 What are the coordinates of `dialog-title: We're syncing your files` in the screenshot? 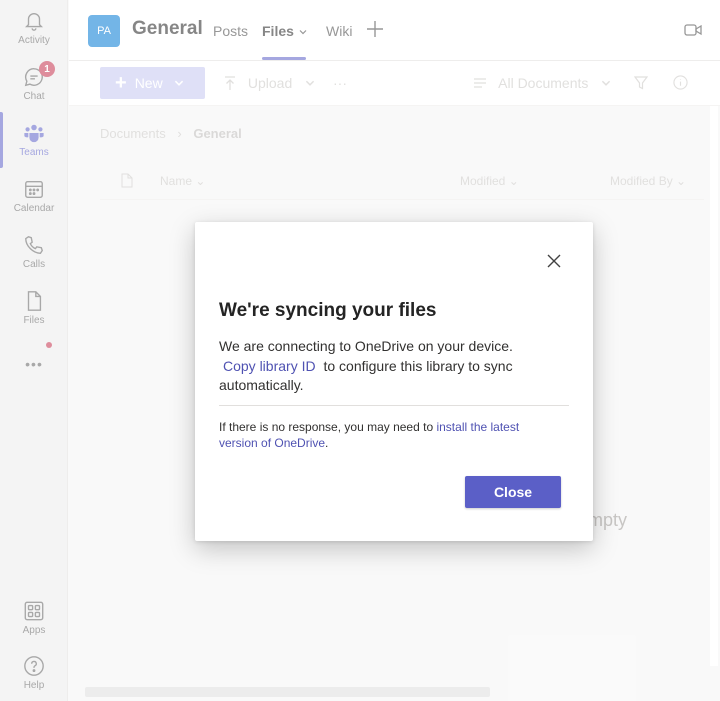 It's located at (328, 310).